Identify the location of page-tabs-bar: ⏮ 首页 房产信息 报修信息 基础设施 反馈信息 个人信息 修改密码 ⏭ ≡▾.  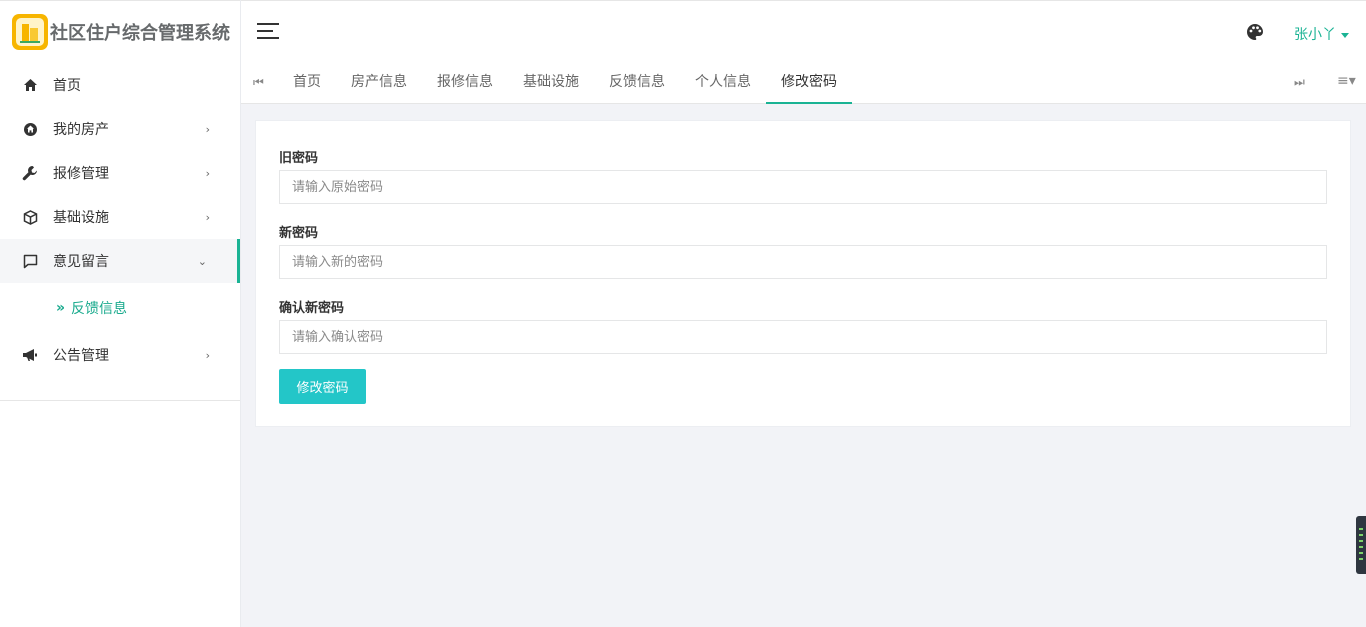
(803, 83).